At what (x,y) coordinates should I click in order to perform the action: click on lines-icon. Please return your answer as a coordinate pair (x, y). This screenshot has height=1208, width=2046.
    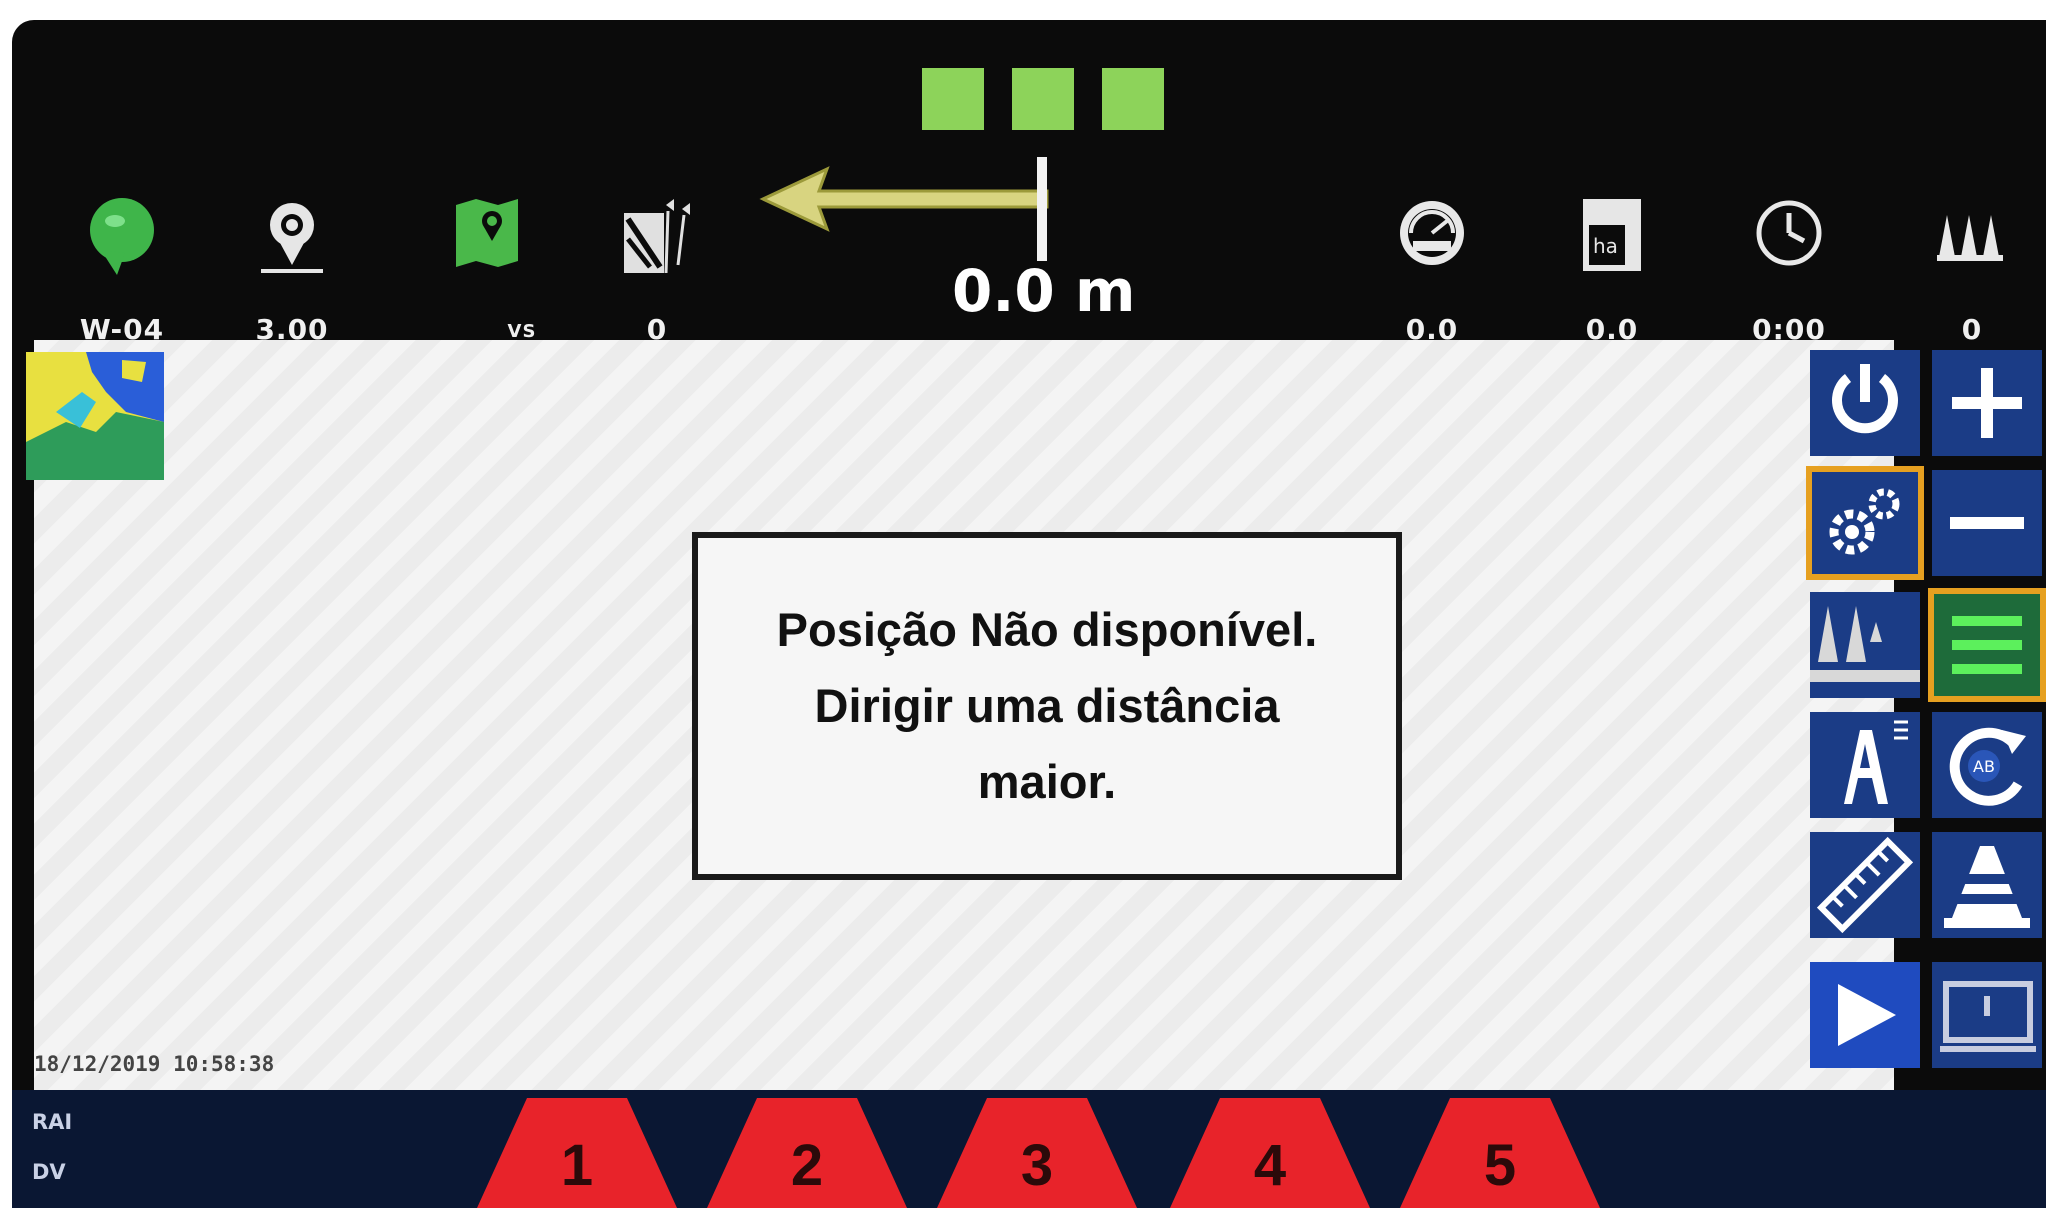
    Looking at the image, I should click on (1987, 645).